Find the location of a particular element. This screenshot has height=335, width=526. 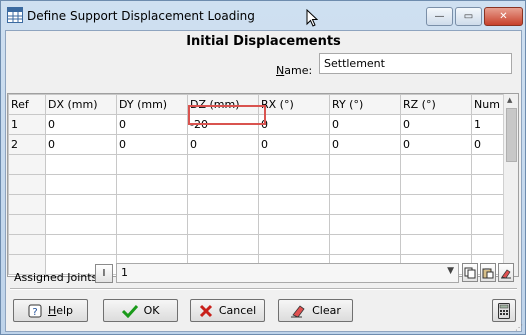

assigned-joints-select: 1 ▼ is located at coordinates (287, 273).